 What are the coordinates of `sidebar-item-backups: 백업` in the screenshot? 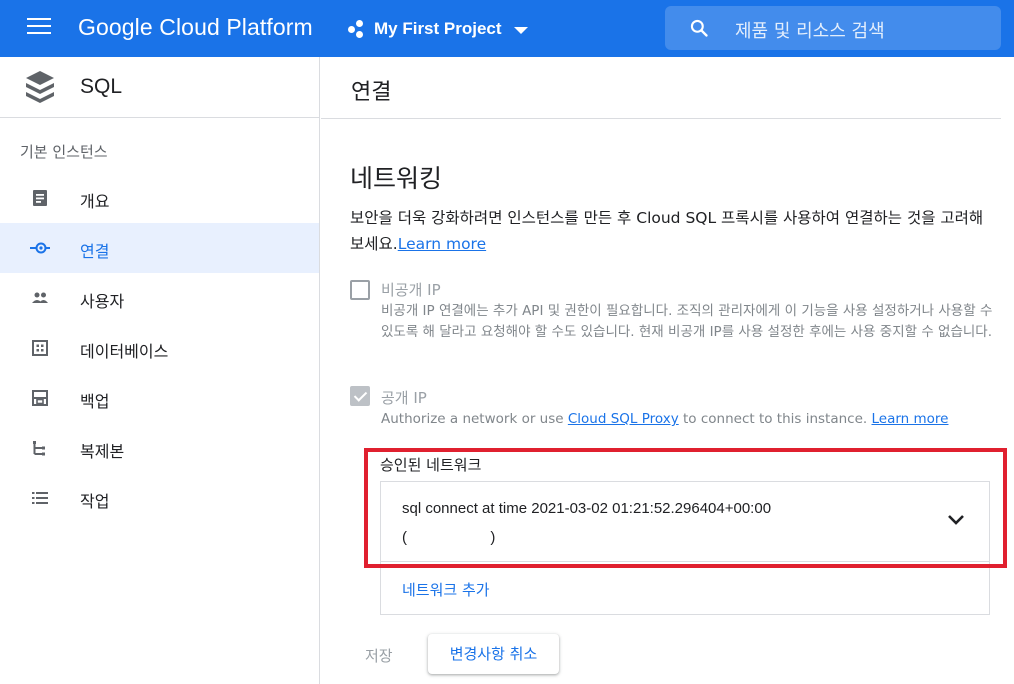 It's located at (159, 398).